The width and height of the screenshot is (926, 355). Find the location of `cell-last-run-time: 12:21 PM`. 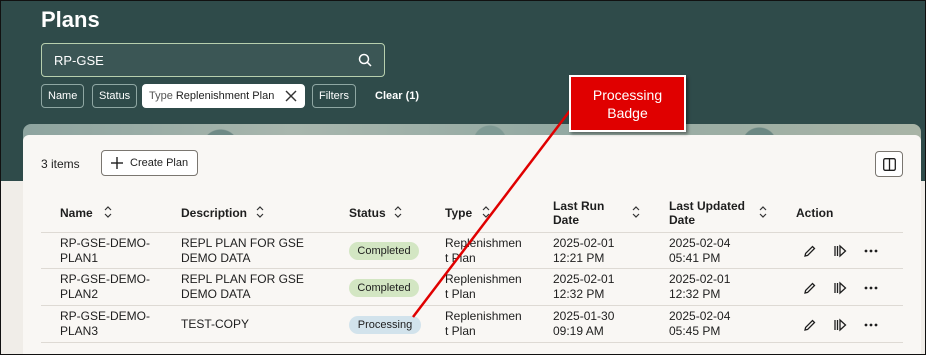

cell-last-run-time: 12:21 PM is located at coordinates (579, 258).